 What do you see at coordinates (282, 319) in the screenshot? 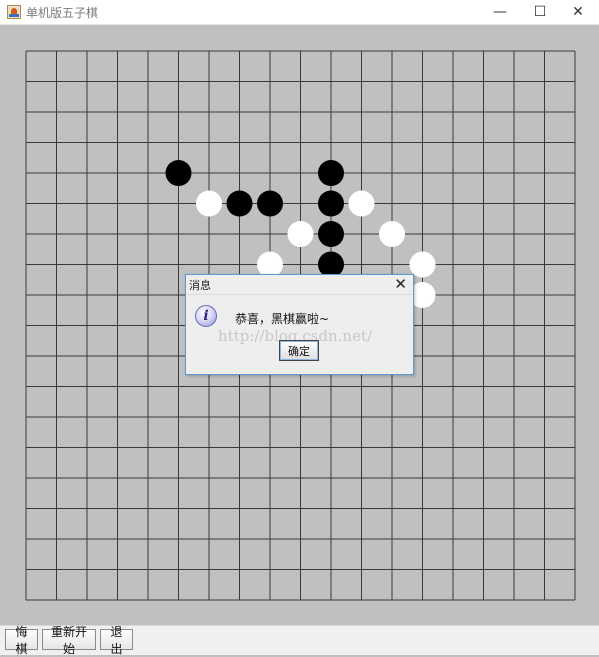
I see `dialog-message: 恭喜，黑棋赢啦~` at bounding box center [282, 319].